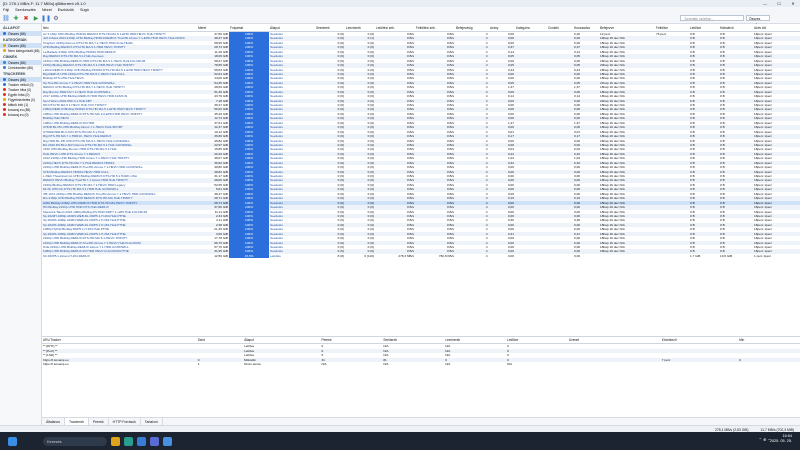  Describe the element at coordinates (18, 104) in the screenshot. I see `sidebar-item-label: bitturk.info (1)` at that location.